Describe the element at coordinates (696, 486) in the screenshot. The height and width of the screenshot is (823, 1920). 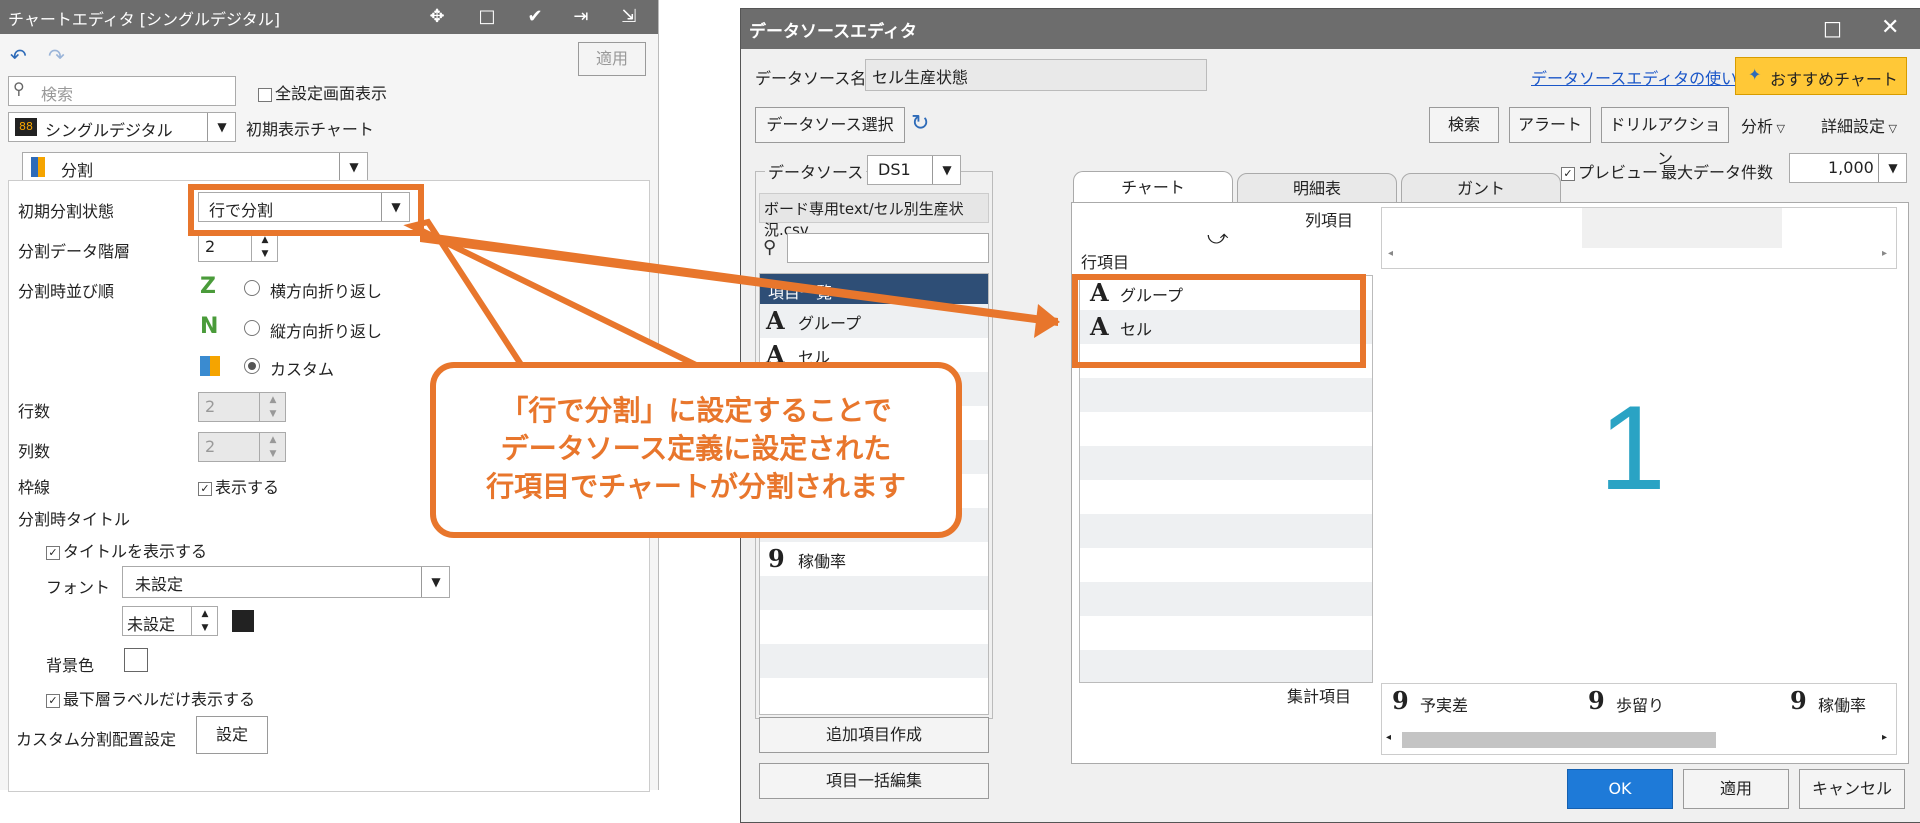
I see `callout-line-3: 行項目でチャートが分割されます` at that location.